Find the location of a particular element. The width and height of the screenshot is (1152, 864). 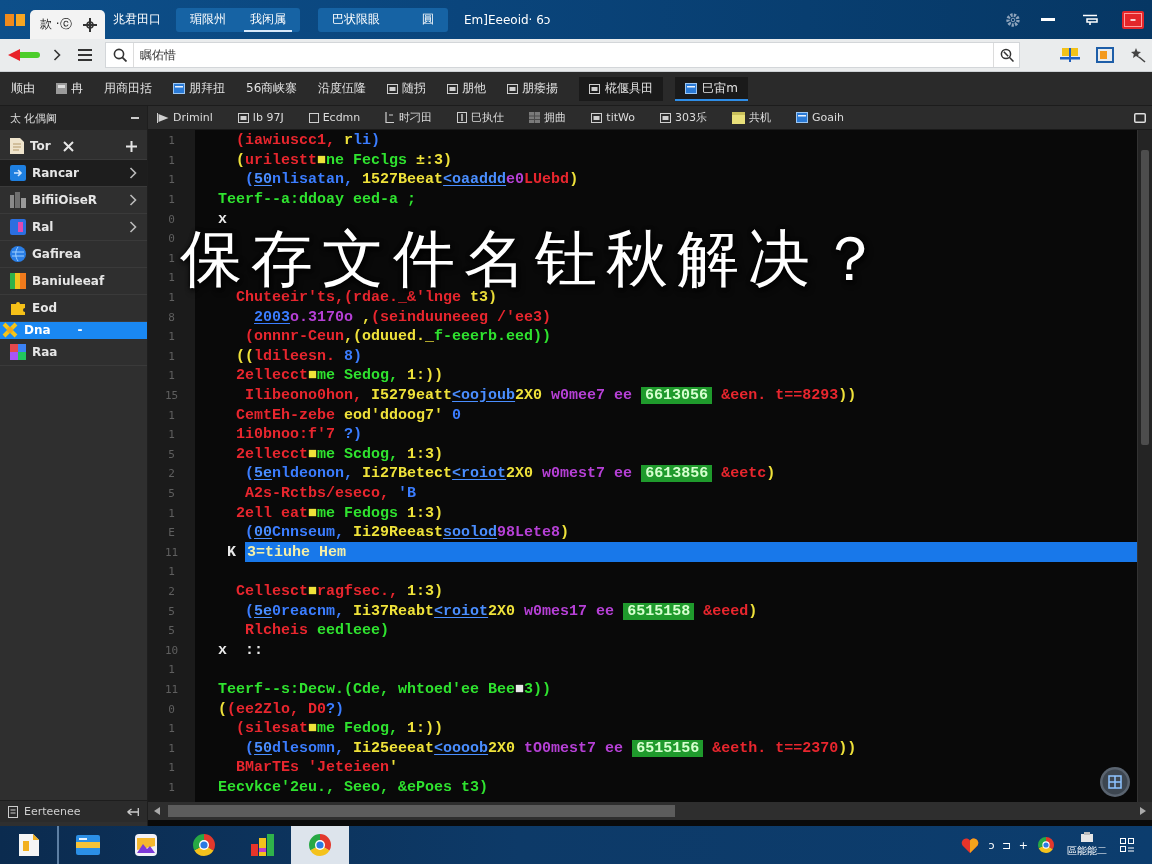

menu-item: 用商田括 is located at coordinates (128, 88).